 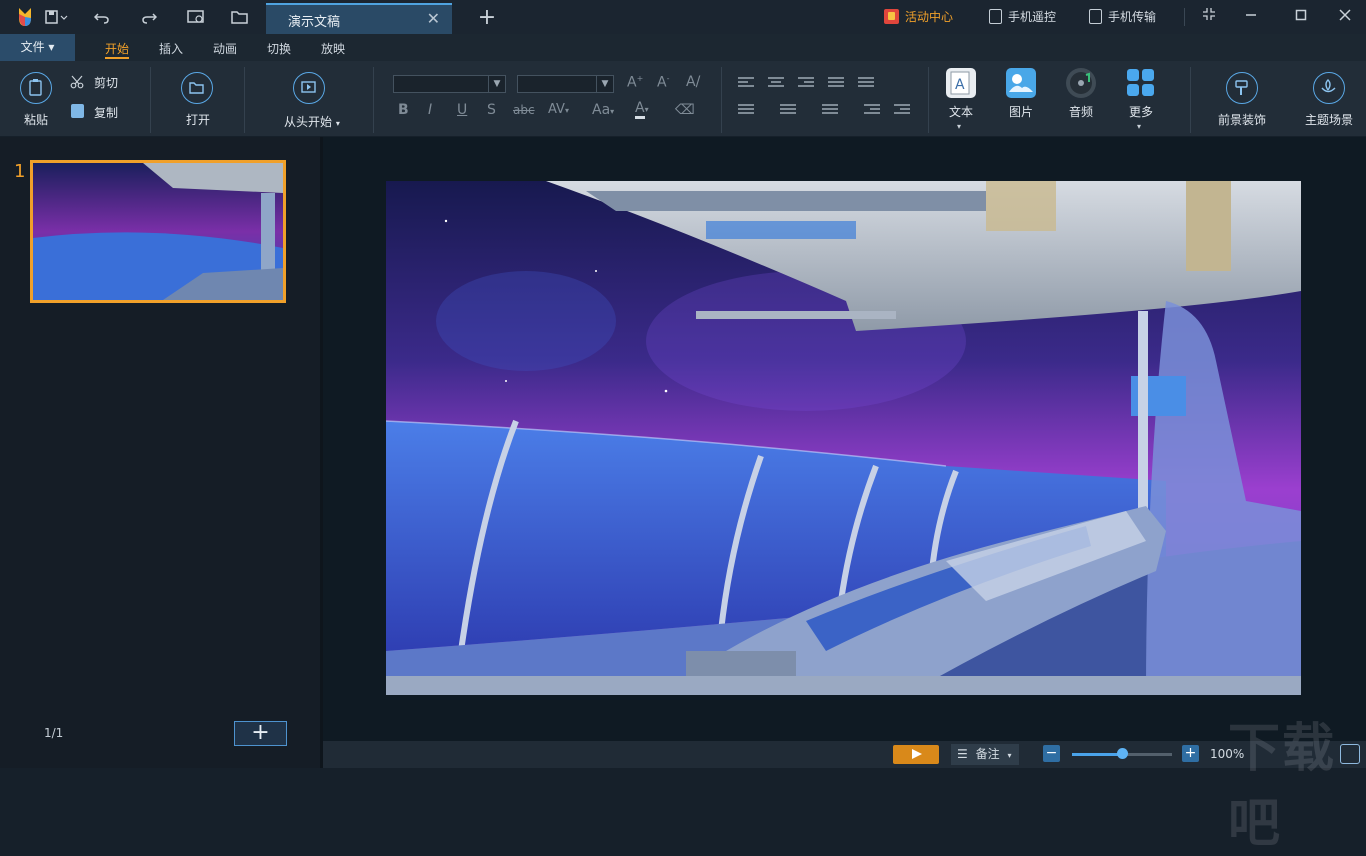 I want to click on slide-thumbnail-image, so click(x=158, y=231).